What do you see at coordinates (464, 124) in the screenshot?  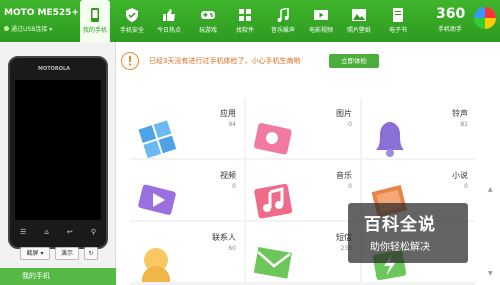 I see `category-count: 81` at bounding box center [464, 124].